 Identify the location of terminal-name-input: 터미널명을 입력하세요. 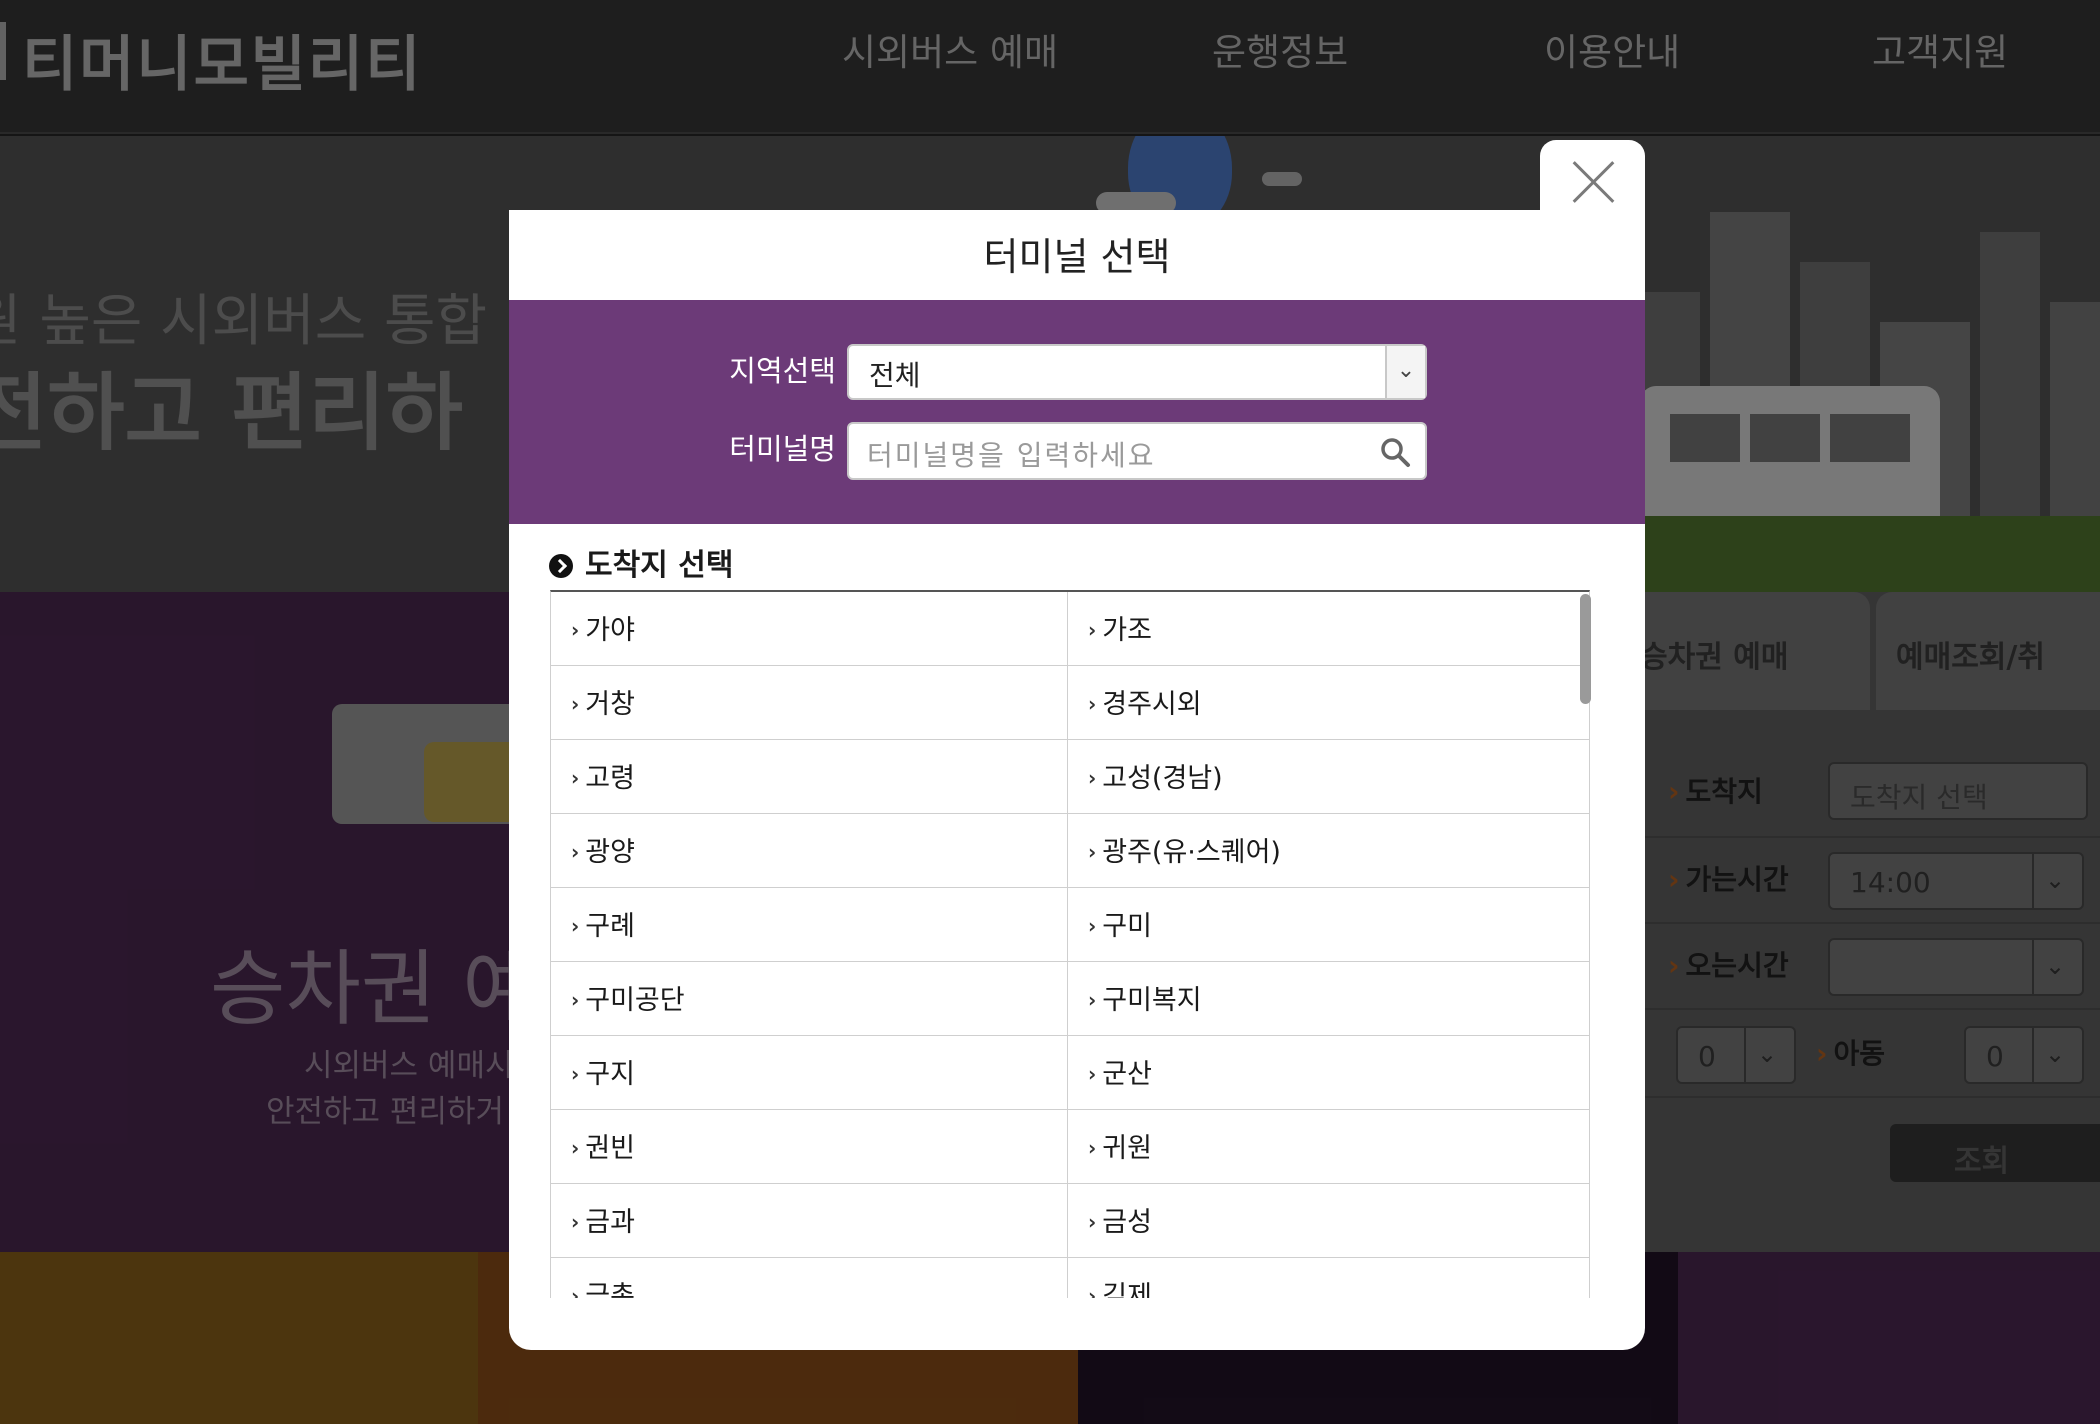
(1137, 451).